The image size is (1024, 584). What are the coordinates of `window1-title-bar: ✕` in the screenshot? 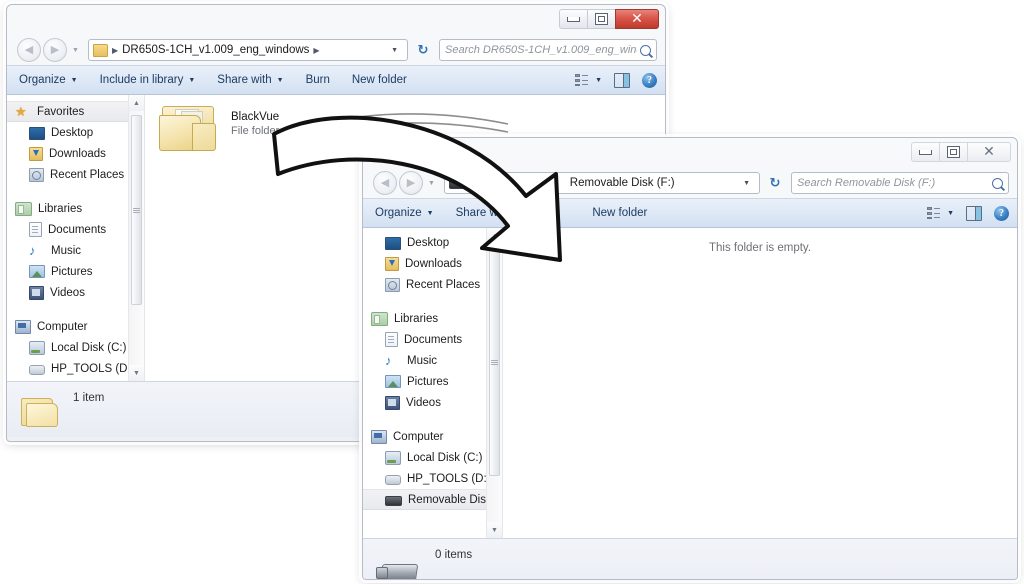 It's located at (336, 20).